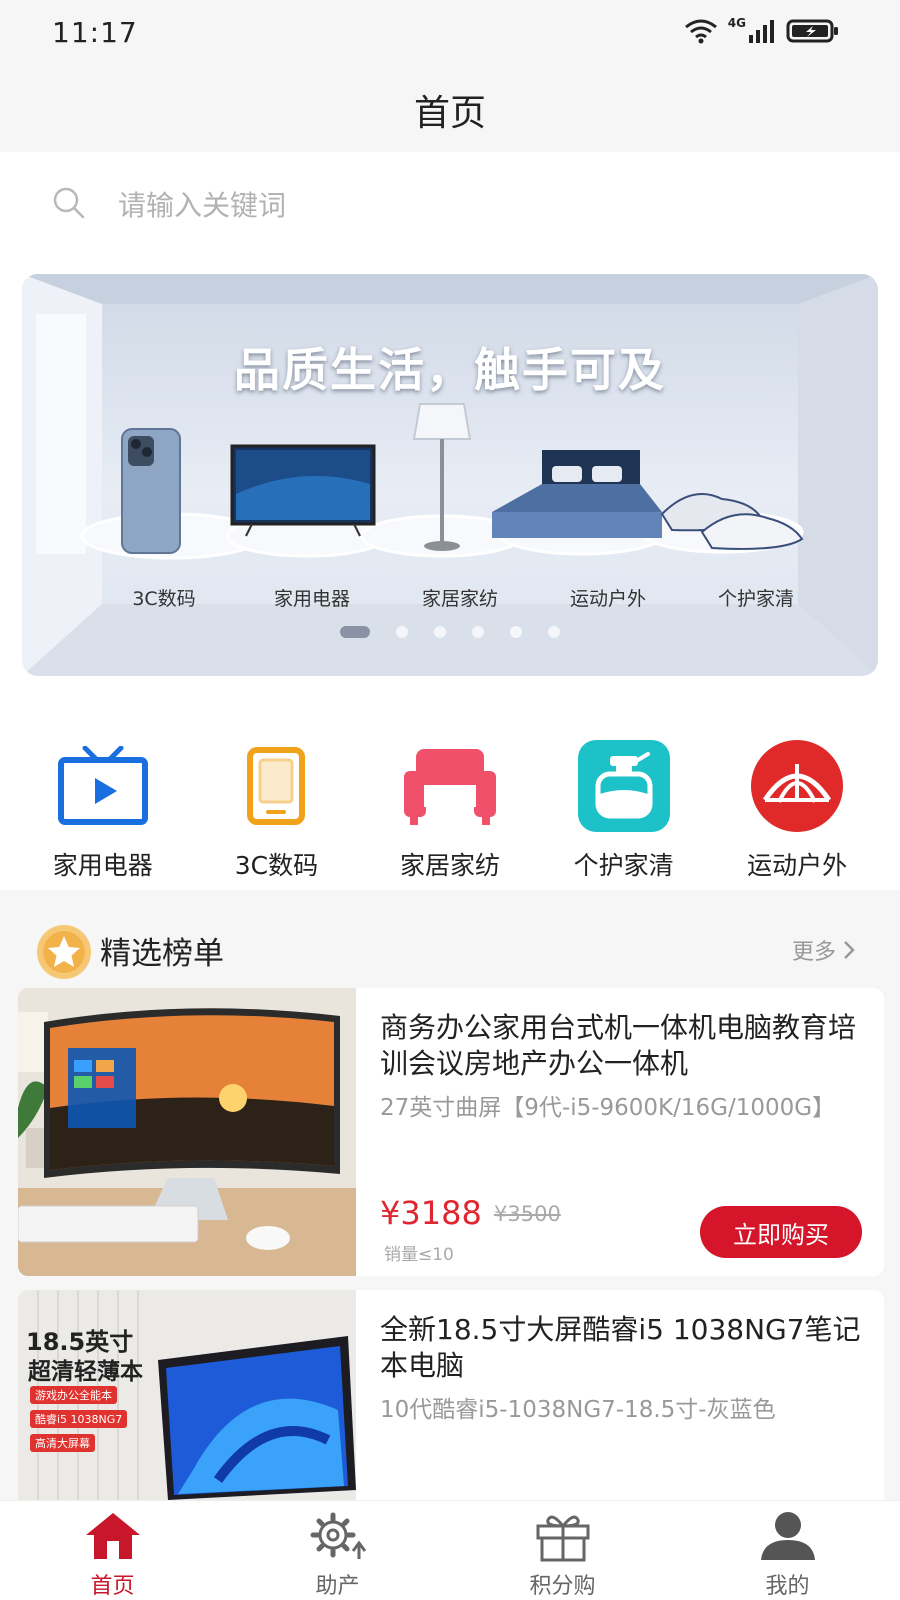  What do you see at coordinates (79, 1419) in the screenshot?
I see `image-tag: 酷睿i5 1038NG7` at bounding box center [79, 1419].